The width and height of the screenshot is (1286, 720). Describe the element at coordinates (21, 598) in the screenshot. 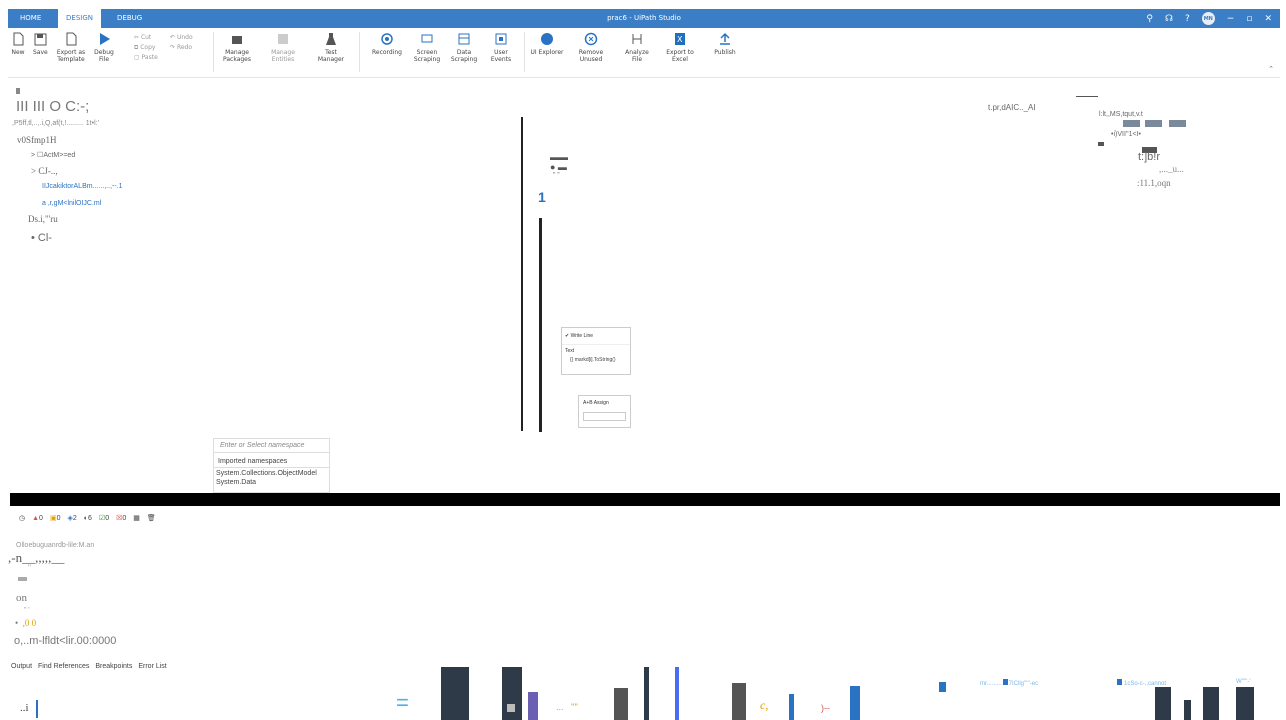

I see `output-line: on` at that location.